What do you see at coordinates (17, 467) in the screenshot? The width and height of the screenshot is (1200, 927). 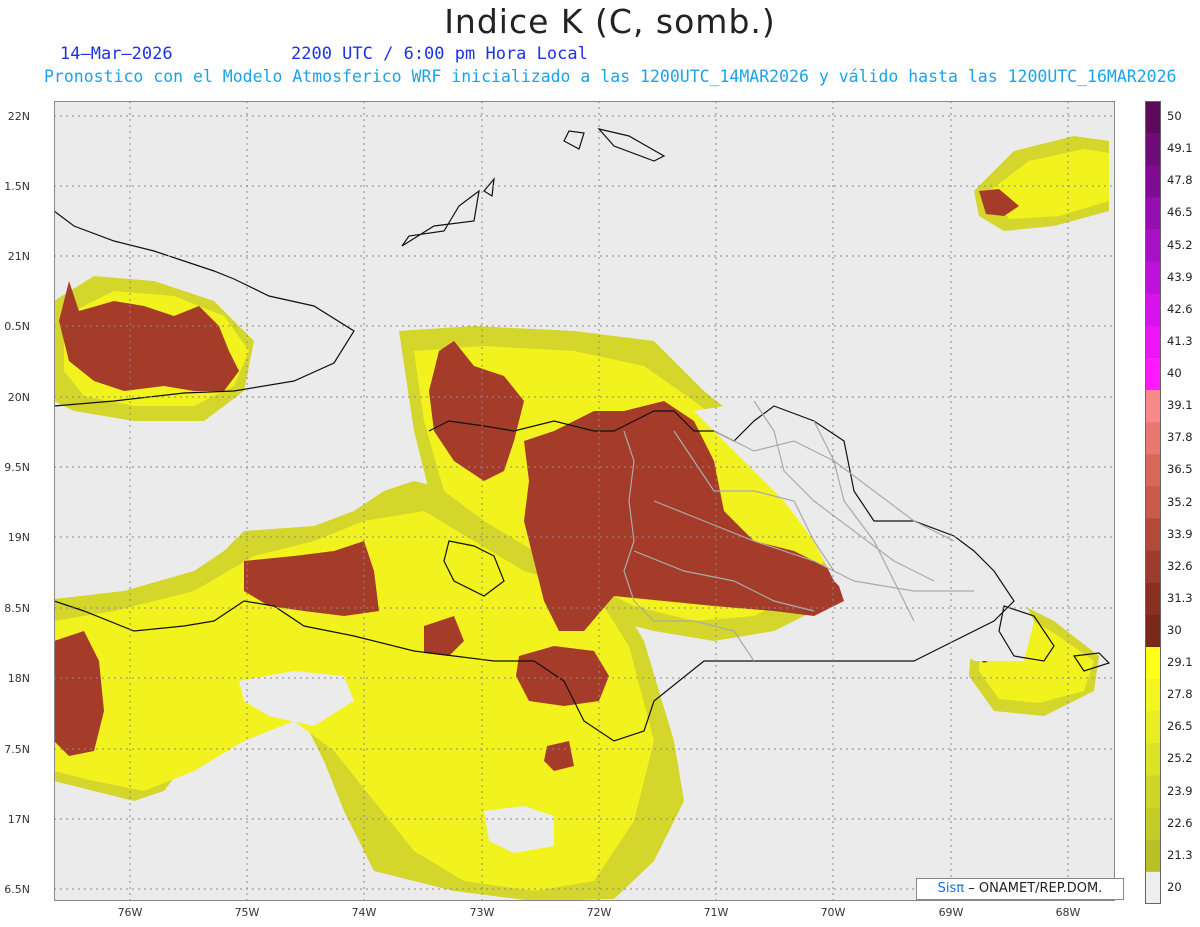 I see `lat-label: 9.5N` at bounding box center [17, 467].